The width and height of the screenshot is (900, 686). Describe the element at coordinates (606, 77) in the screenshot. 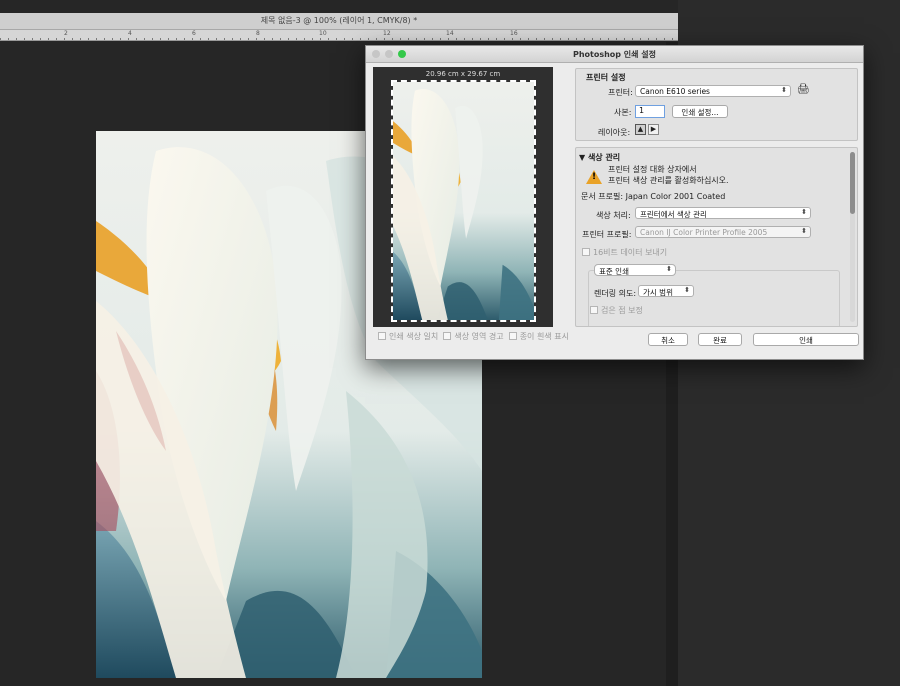

I see `printer-setup-header: 프린터 설정` at that location.